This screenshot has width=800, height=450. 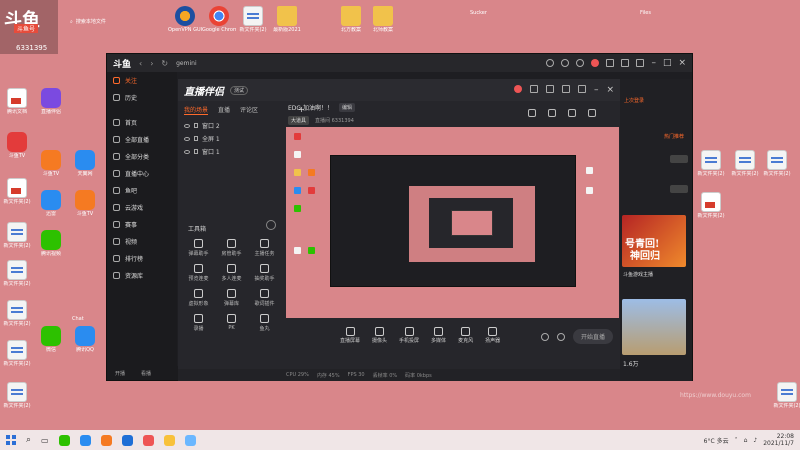 I want to click on tool-danmaku-lib: 弹幕库, so click(x=231, y=298).